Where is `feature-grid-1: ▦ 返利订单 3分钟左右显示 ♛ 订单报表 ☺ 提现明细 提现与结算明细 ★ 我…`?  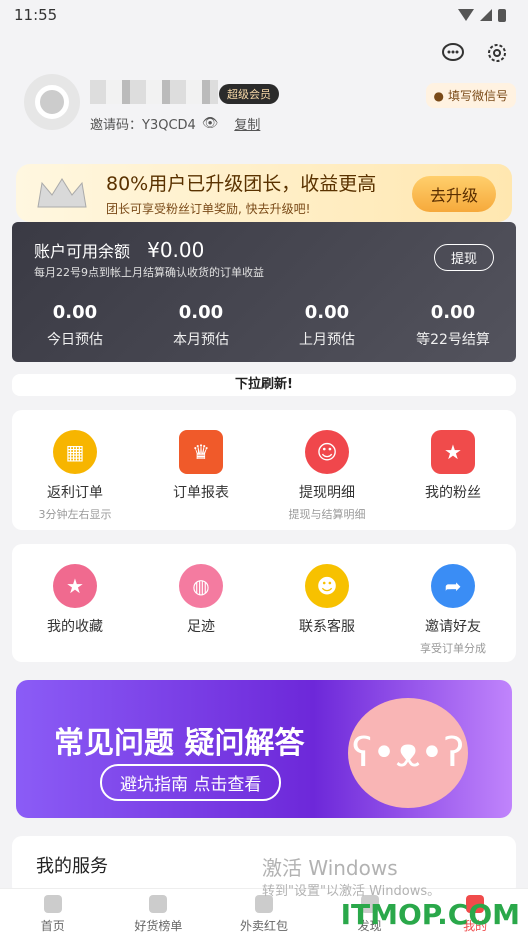 feature-grid-1: ▦ 返利订单 3分钟左右显示 ♛ 订单报表 ☺ 提现明细 提现与结算明细 ★ 我… is located at coordinates (264, 470).